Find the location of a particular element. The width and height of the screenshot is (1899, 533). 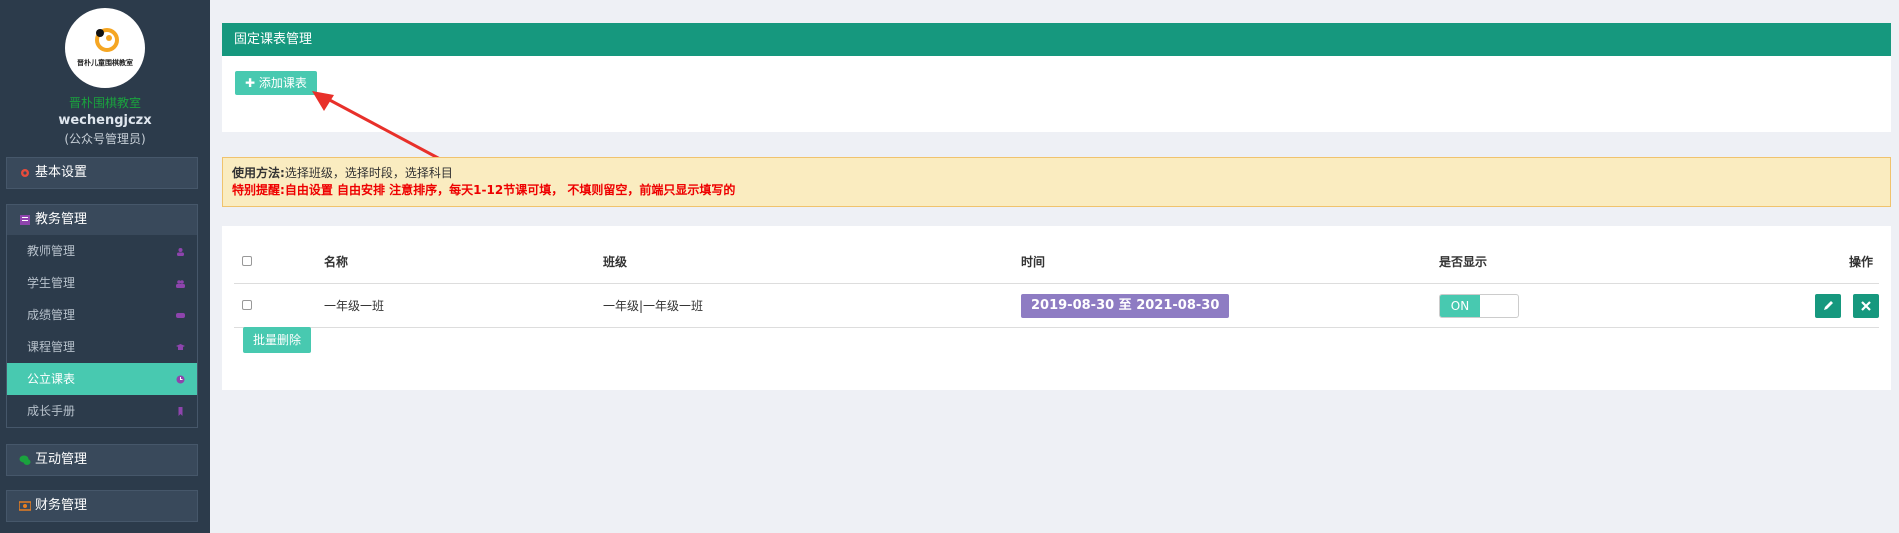

school-name: 晋朴围棋教室 is located at coordinates (104, 103).